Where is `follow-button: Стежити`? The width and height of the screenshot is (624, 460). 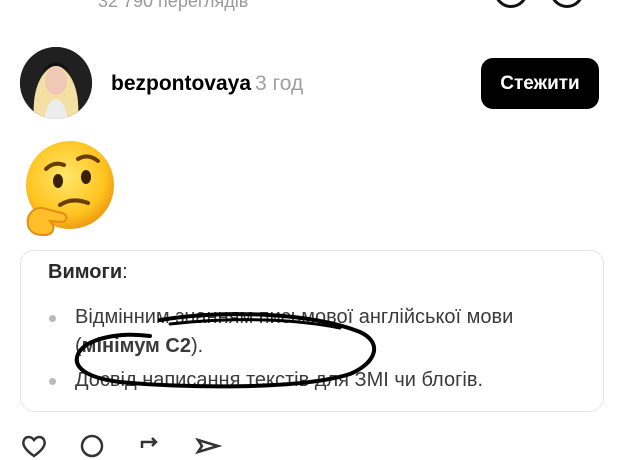 follow-button: Стежити is located at coordinates (540, 83).